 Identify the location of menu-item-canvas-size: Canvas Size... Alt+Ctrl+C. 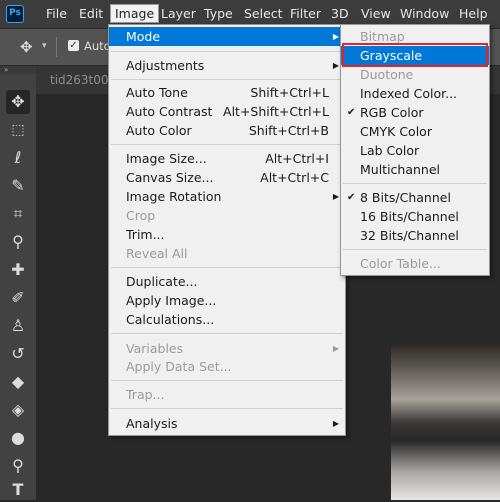
(227, 177).